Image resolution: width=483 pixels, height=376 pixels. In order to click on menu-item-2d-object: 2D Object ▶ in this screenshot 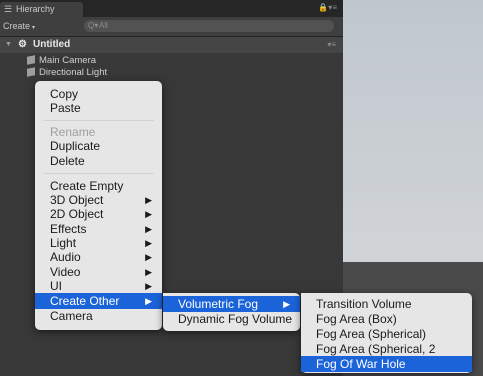, I will do `click(98, 214)`.